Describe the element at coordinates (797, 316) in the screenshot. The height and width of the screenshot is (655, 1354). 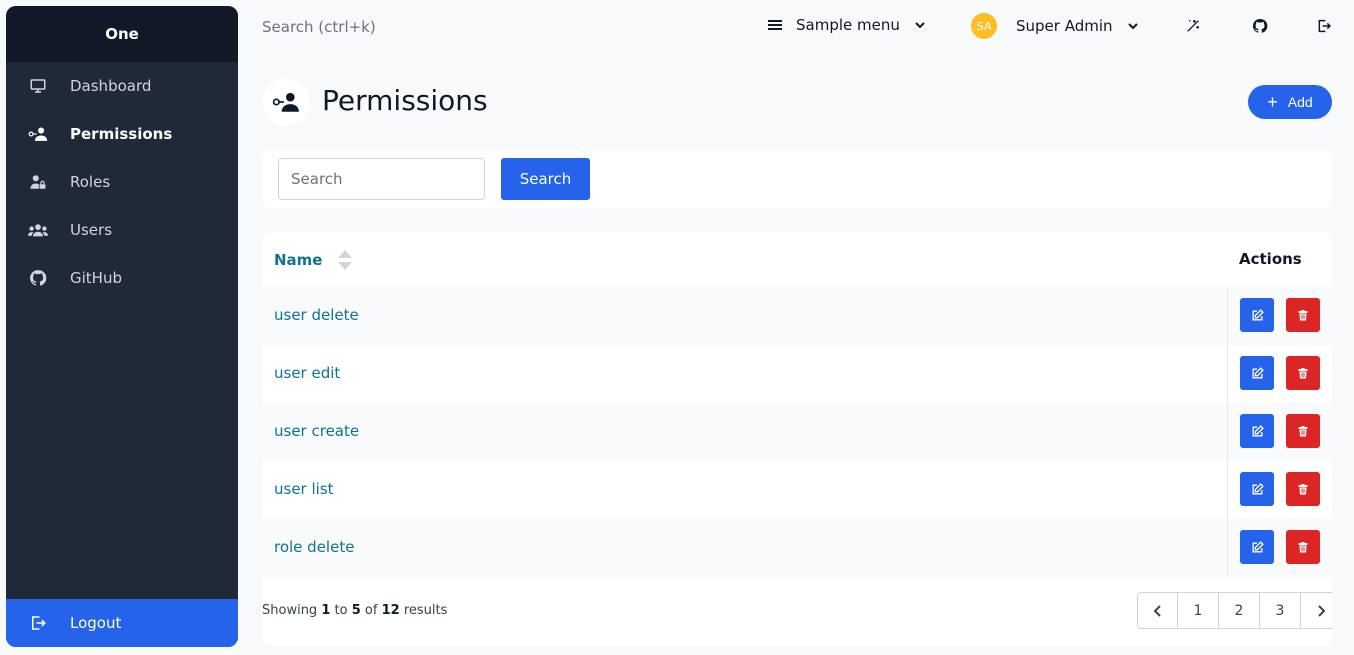
I see `table-row: user delete` at that location.